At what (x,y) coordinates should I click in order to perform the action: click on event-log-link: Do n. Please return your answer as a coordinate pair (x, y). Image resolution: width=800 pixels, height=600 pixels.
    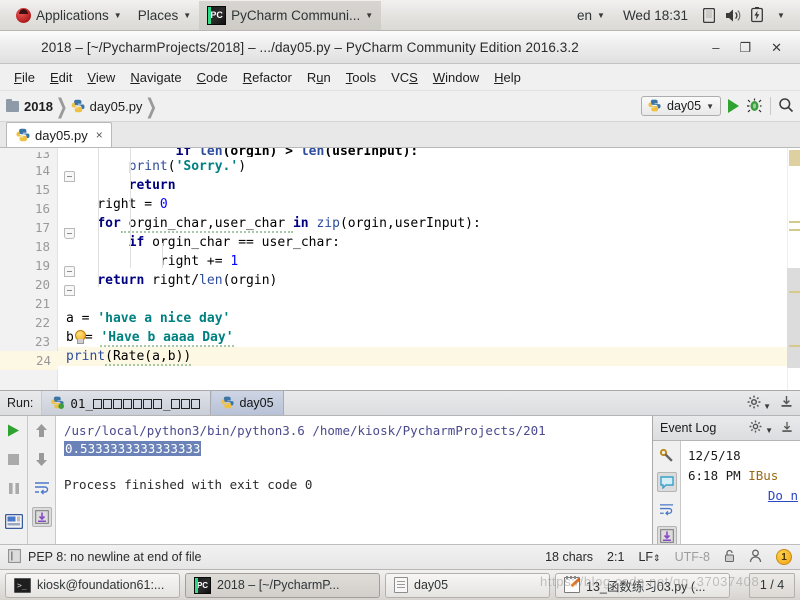
    Looking at the image, I should click on (783, 495).